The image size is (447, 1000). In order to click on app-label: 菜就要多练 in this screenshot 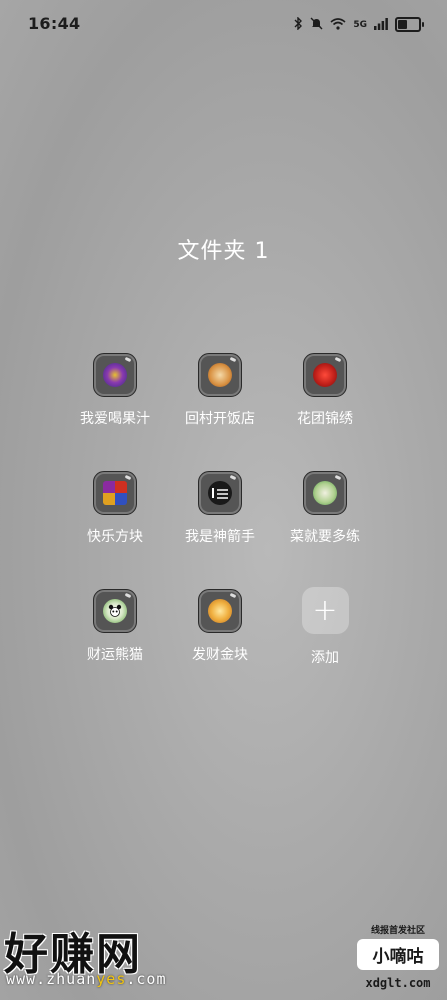, I will do `click(325, 537)`.